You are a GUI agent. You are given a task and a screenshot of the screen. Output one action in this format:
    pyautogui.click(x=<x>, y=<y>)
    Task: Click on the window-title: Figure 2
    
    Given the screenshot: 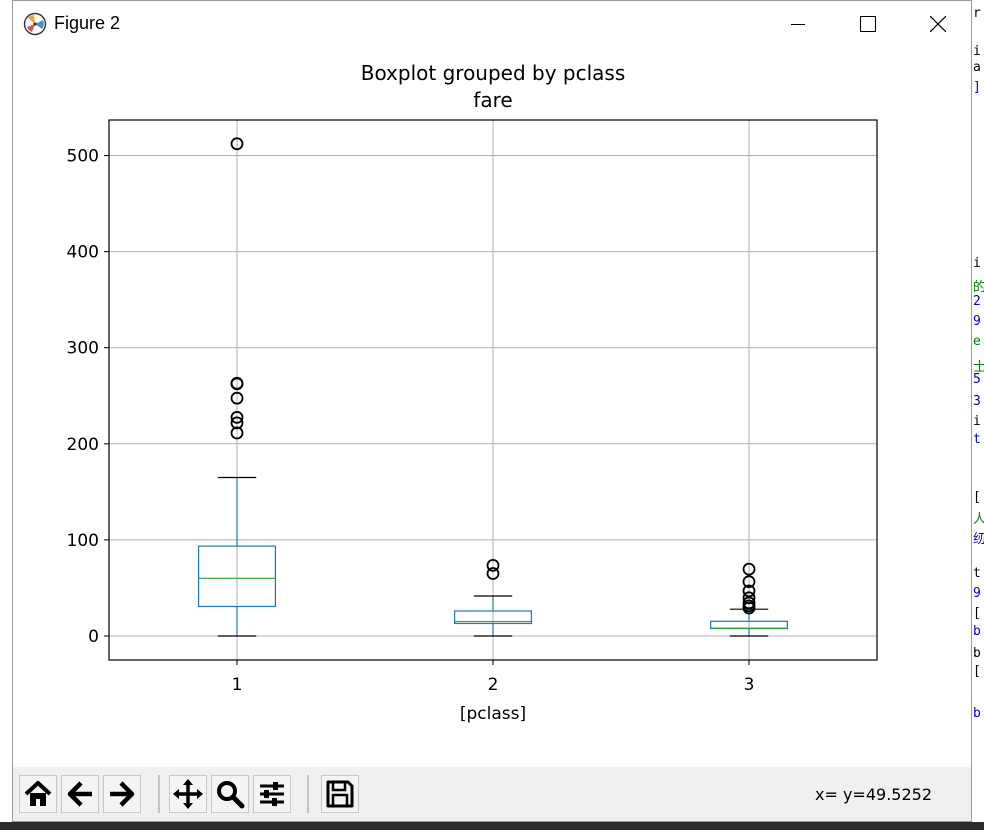 What is the action you would take?
    pyautogui.click(x=87, y=23)
    